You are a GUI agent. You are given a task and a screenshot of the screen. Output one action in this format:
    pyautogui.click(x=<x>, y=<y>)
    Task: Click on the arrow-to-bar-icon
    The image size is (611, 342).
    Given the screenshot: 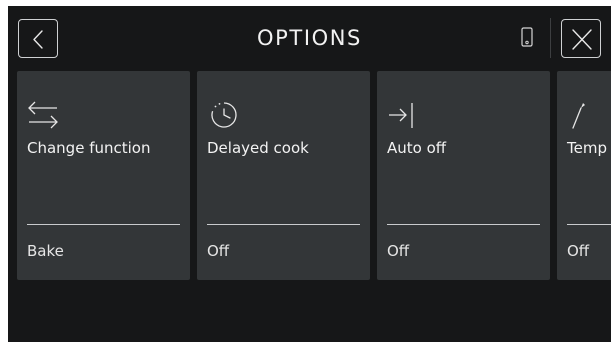 What is the action you would take?
    pyautogui.click(x=401, y=115)
    